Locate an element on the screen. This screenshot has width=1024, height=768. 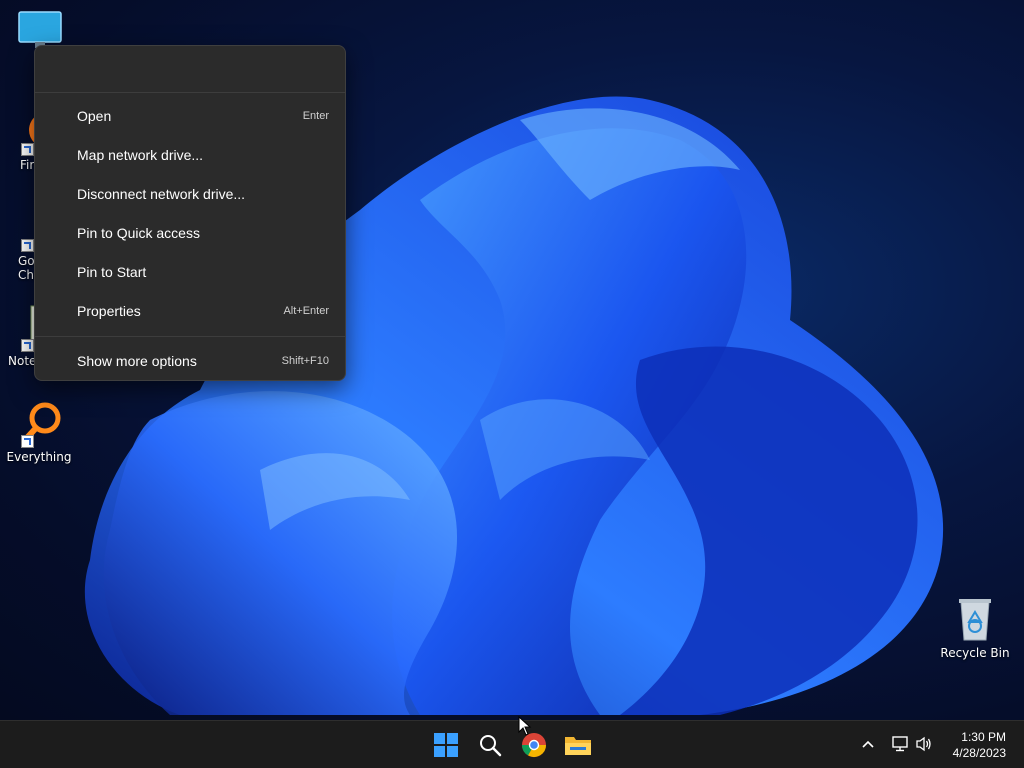
menu-item-label: Properties is located at coordinates (109, 310).